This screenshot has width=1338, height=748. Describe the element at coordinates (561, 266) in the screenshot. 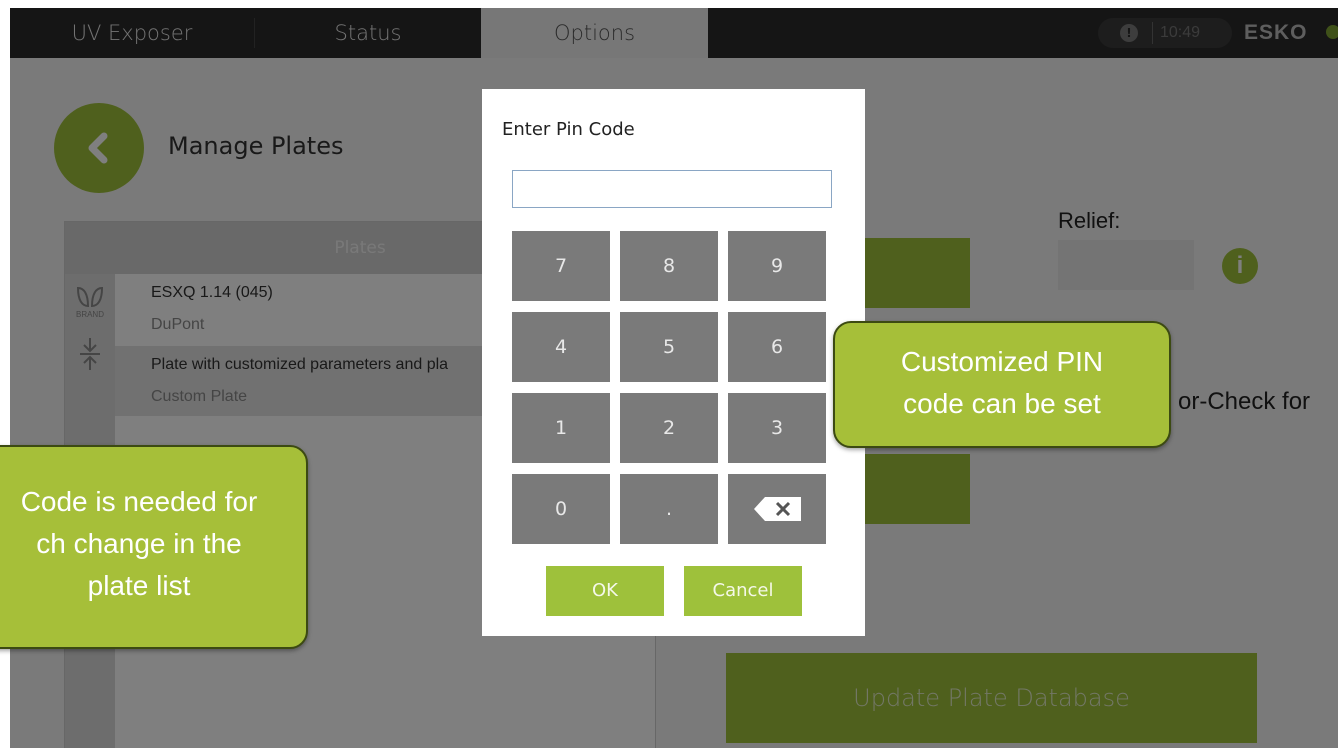

I see `key-7: 7` at that location.